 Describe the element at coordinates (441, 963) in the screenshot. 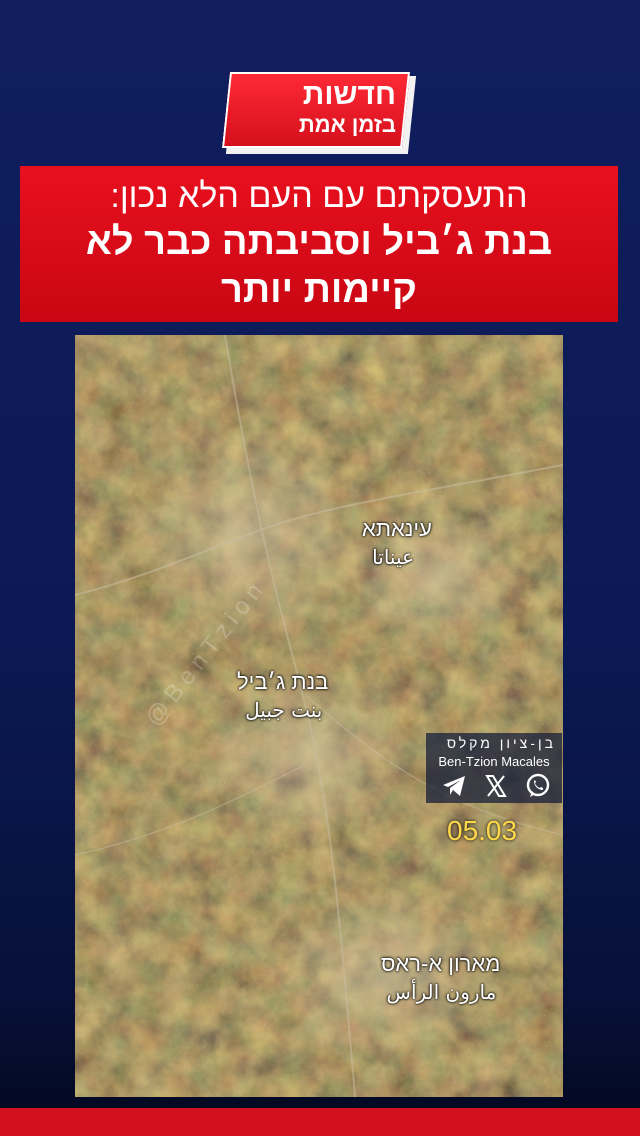

I see `place-he-maroun-al-ras: מארון א-ראס` at that location.